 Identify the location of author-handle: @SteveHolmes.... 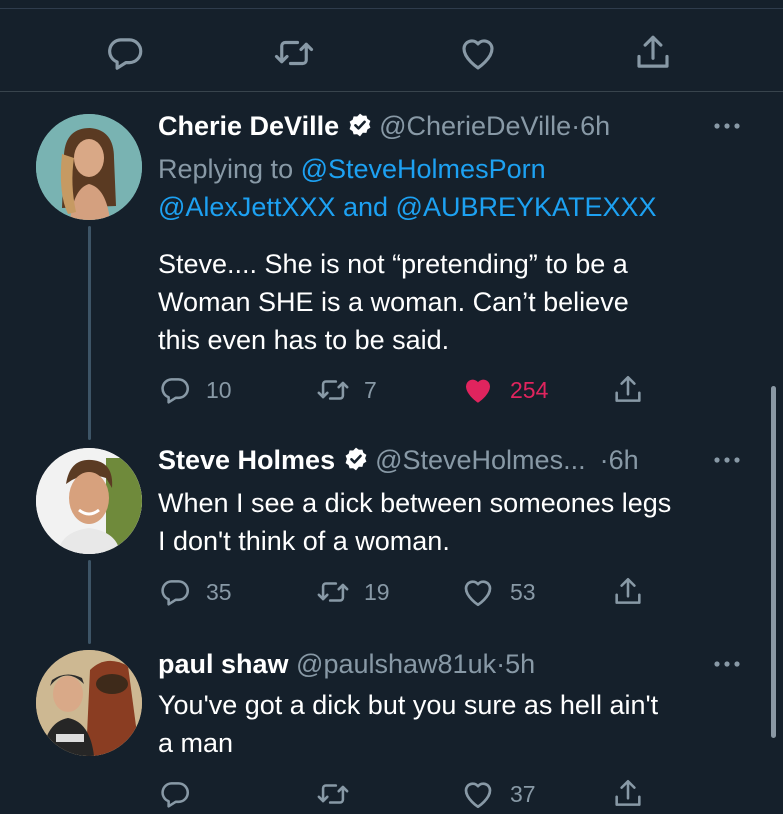
(480, 460).